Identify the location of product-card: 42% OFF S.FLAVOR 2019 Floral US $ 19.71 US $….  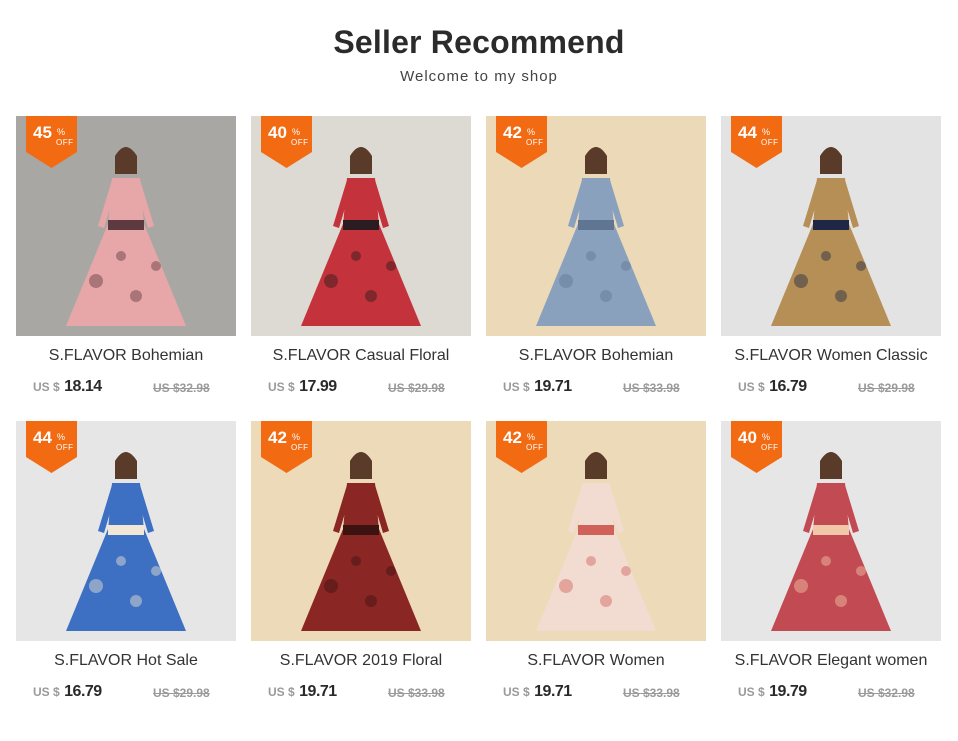
(361, 571).